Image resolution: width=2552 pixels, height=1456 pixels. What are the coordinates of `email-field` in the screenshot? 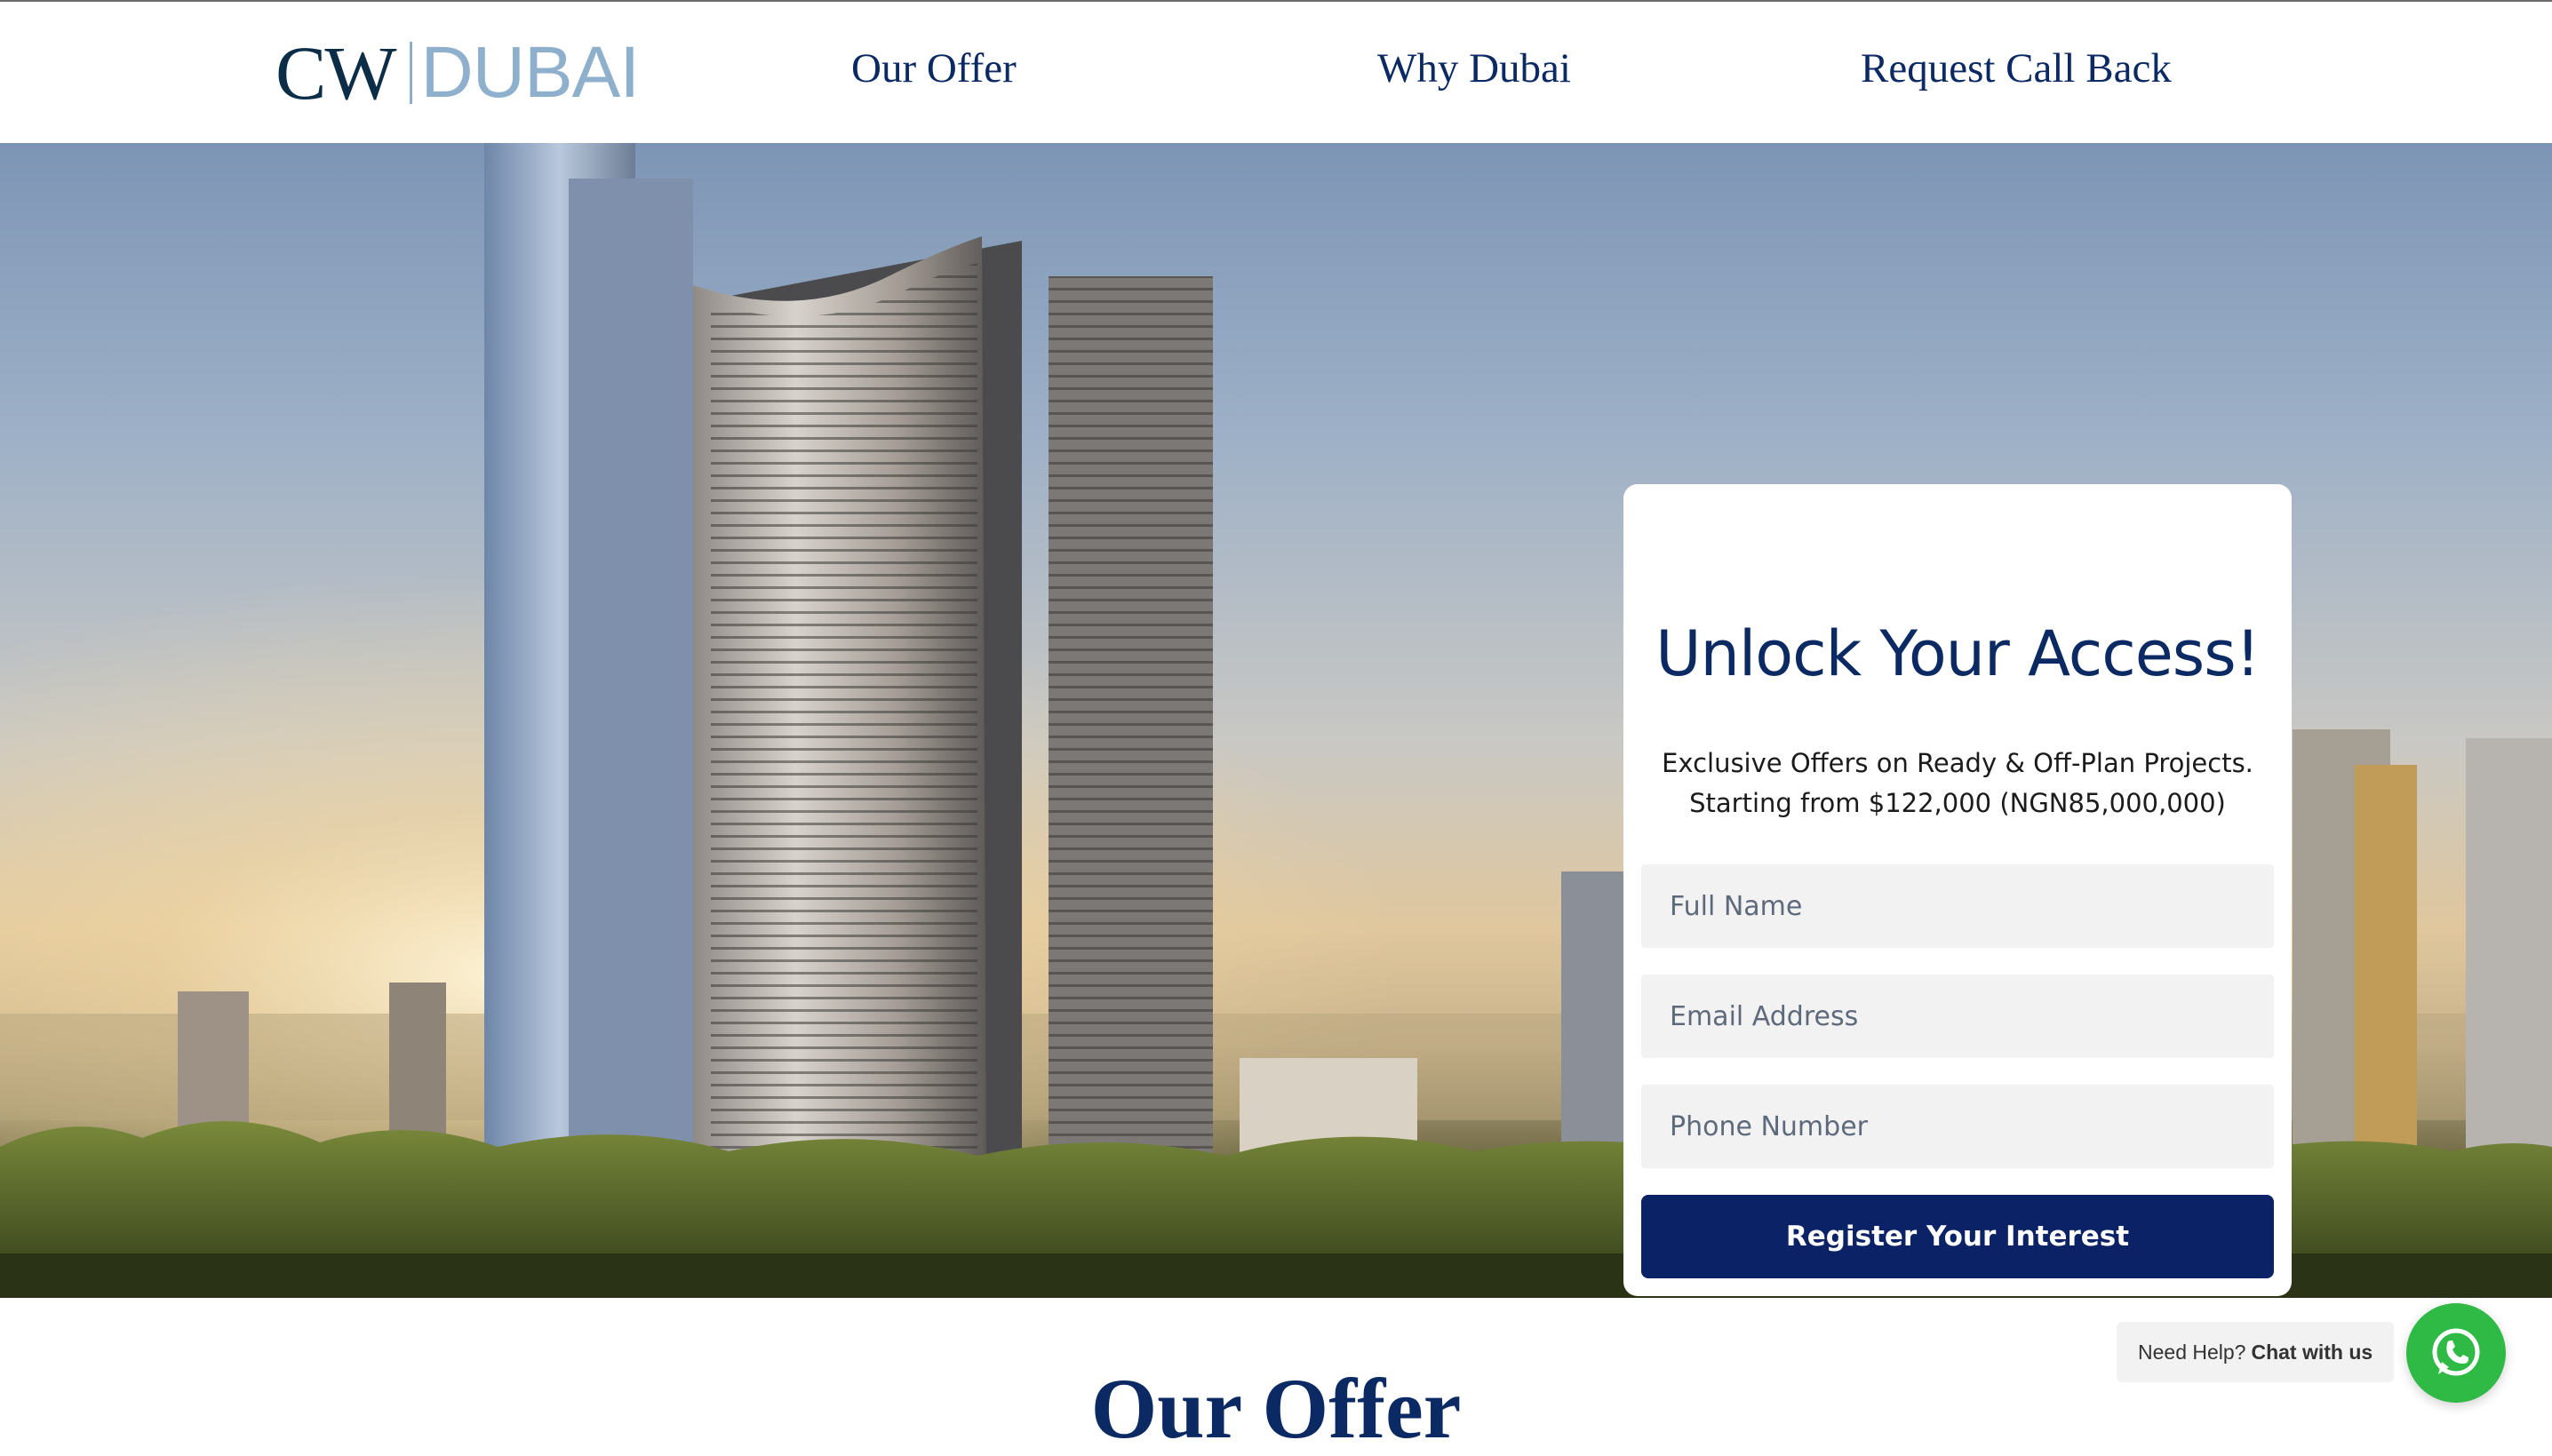 It's located at (1957, 1017).